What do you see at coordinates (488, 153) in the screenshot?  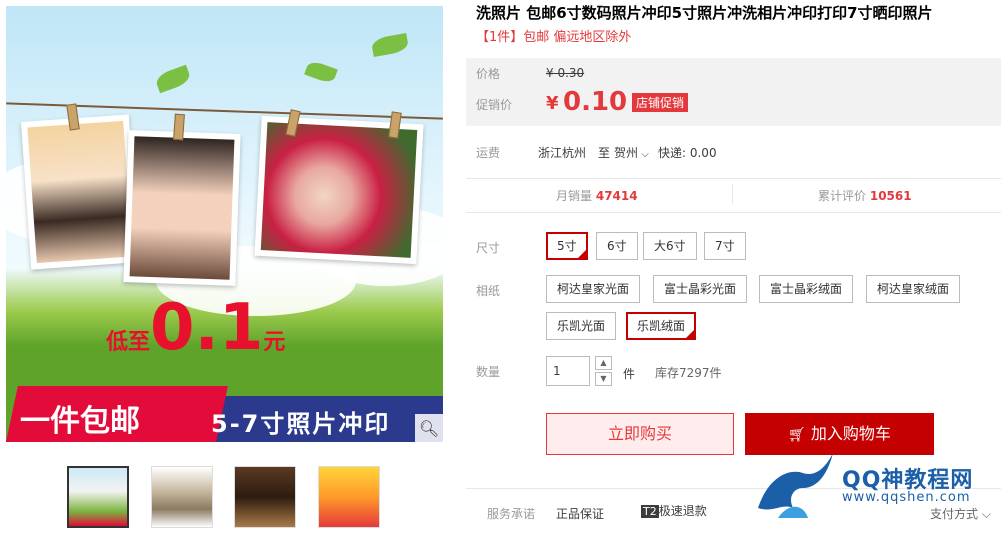 I see `shipping-label: 运费` at bounding box center [488, 153].